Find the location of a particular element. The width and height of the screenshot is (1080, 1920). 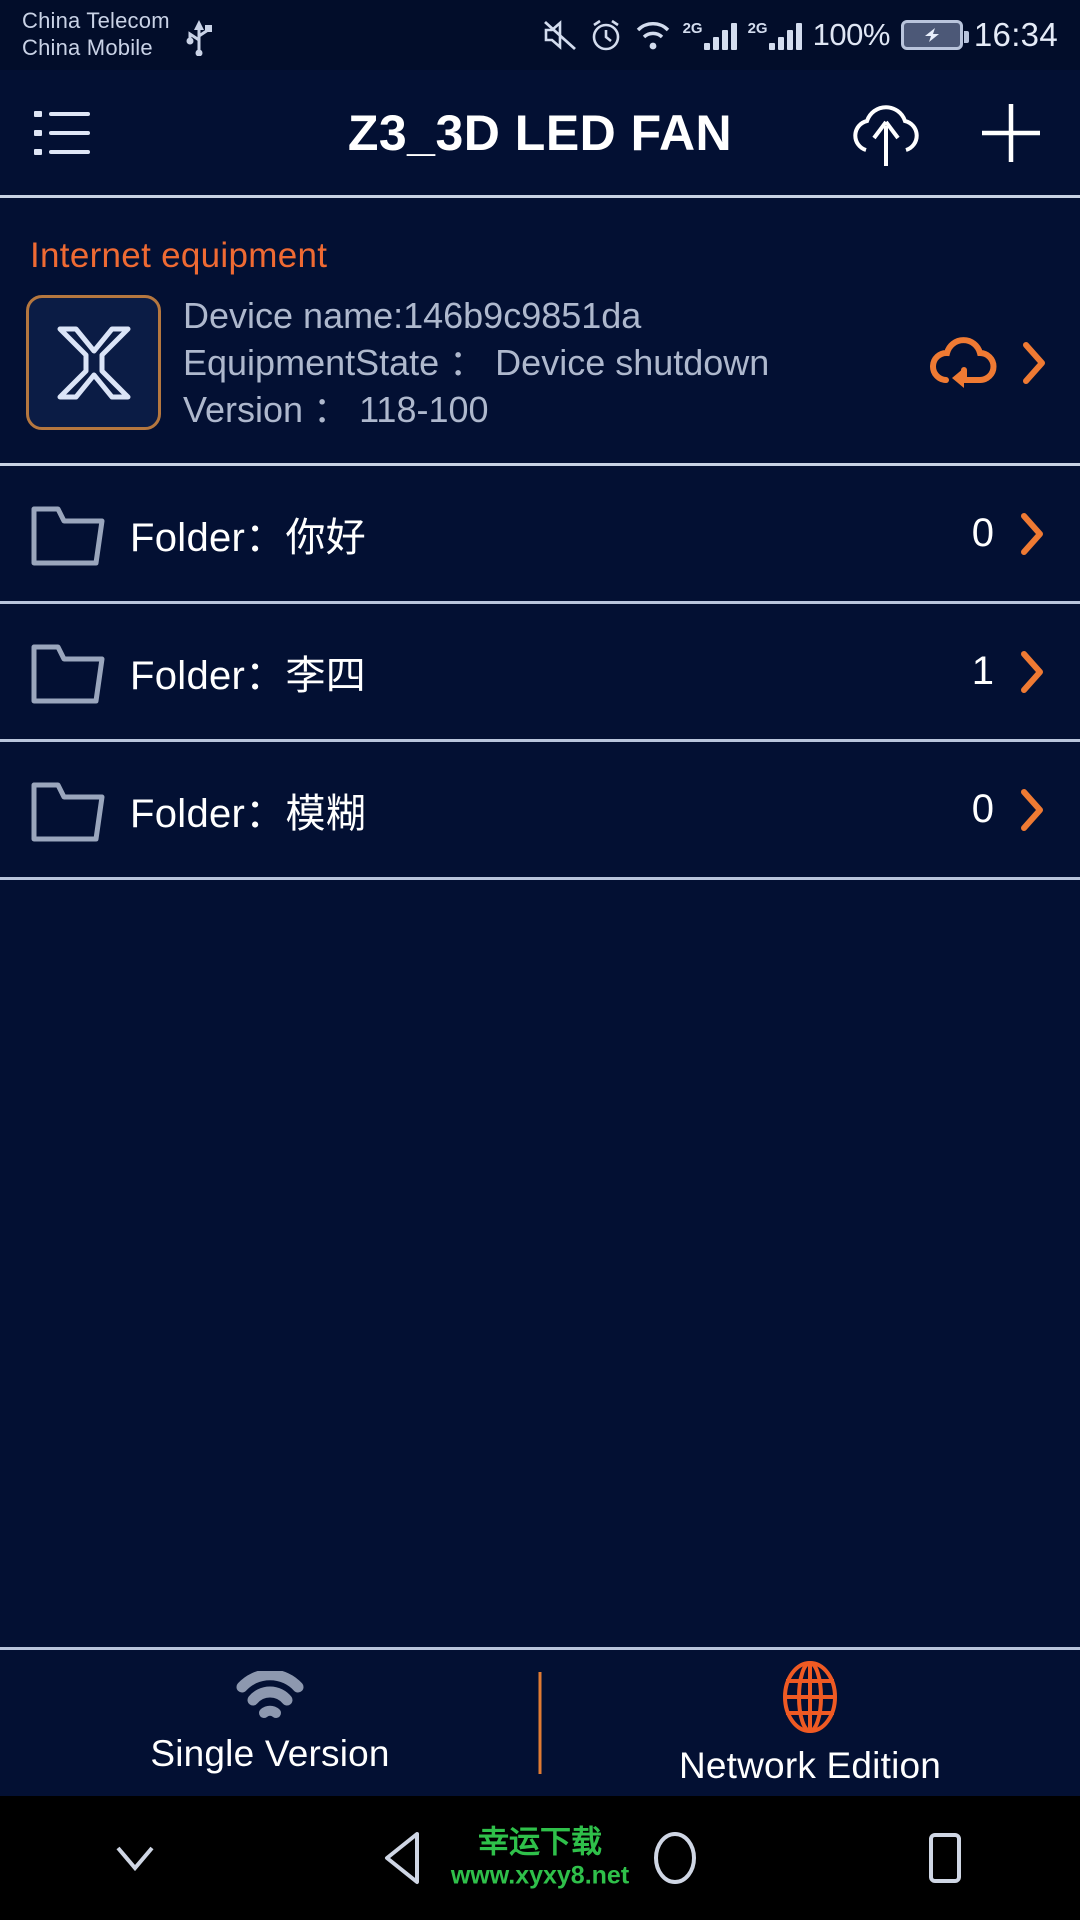

network-type-2: 2G is located at coordinates (757, 28).